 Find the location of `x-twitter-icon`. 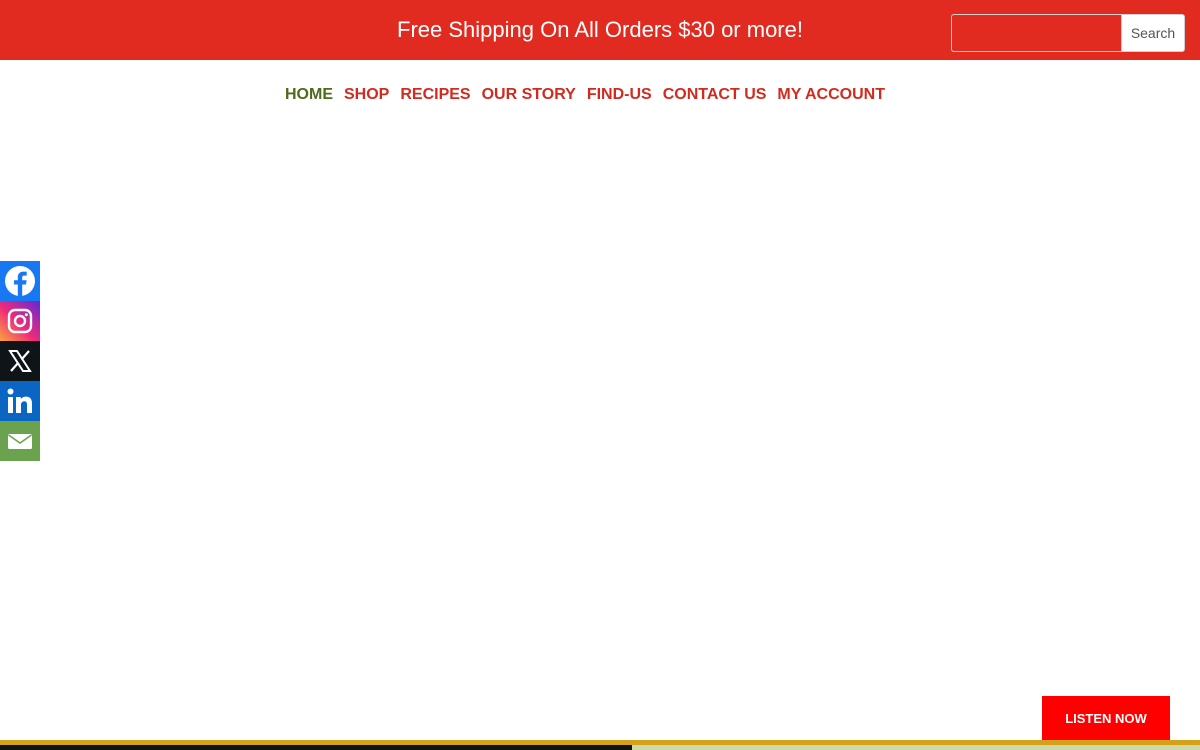

x-twitter-icon is located at coordinates (20, 361).